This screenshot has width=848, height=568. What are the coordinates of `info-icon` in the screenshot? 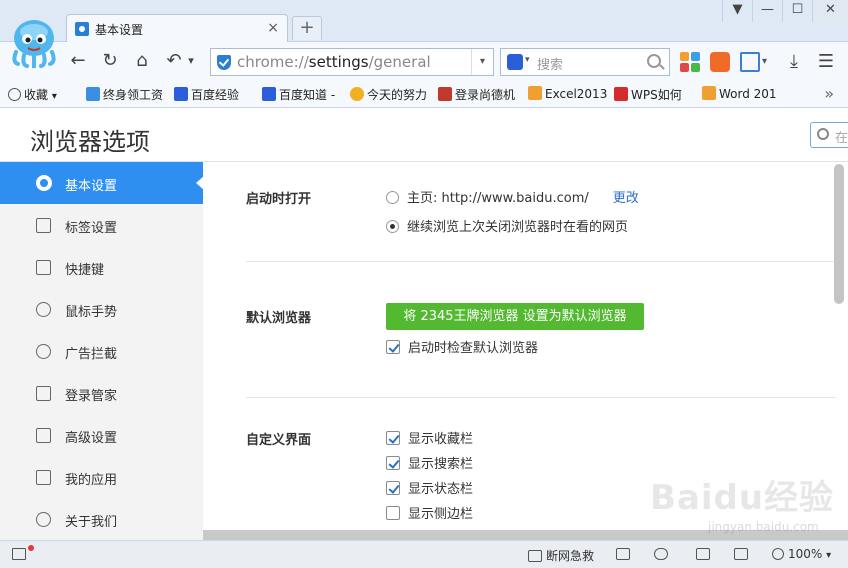 It's located at (43, 519).